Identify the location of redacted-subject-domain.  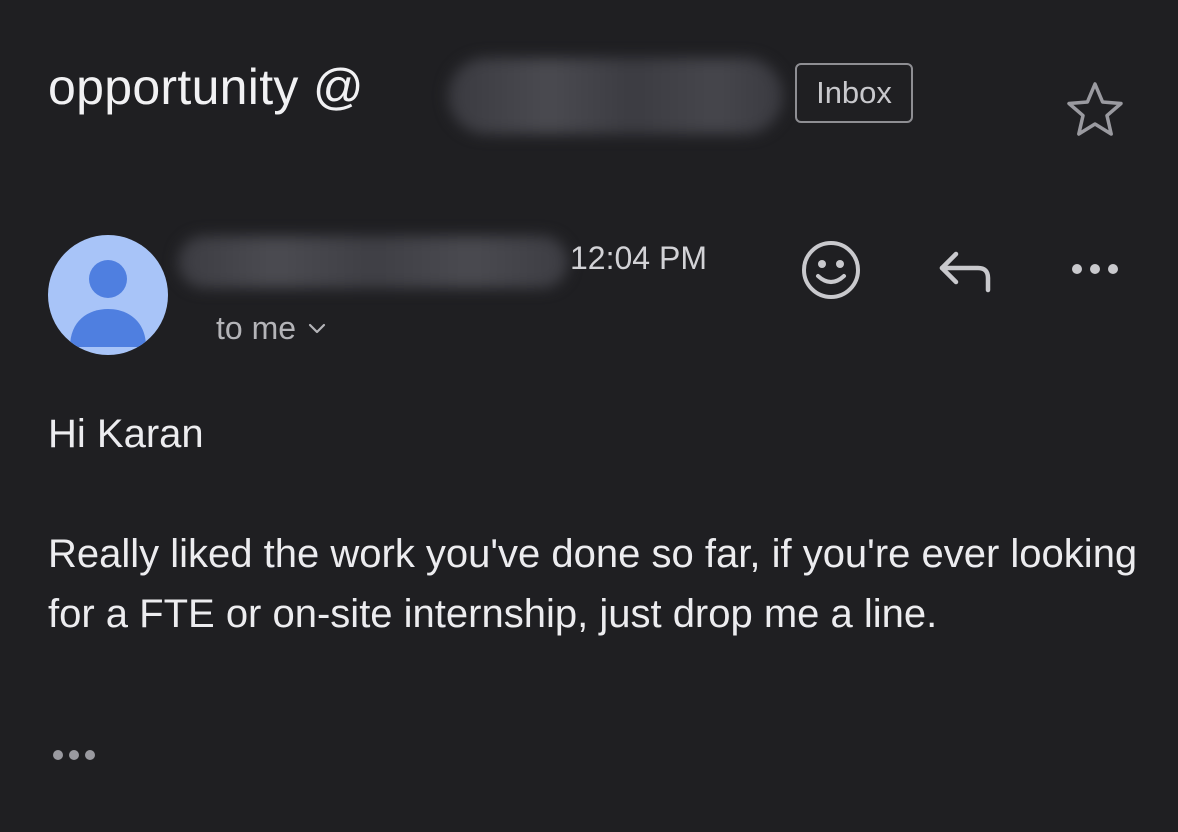
(615, 96).